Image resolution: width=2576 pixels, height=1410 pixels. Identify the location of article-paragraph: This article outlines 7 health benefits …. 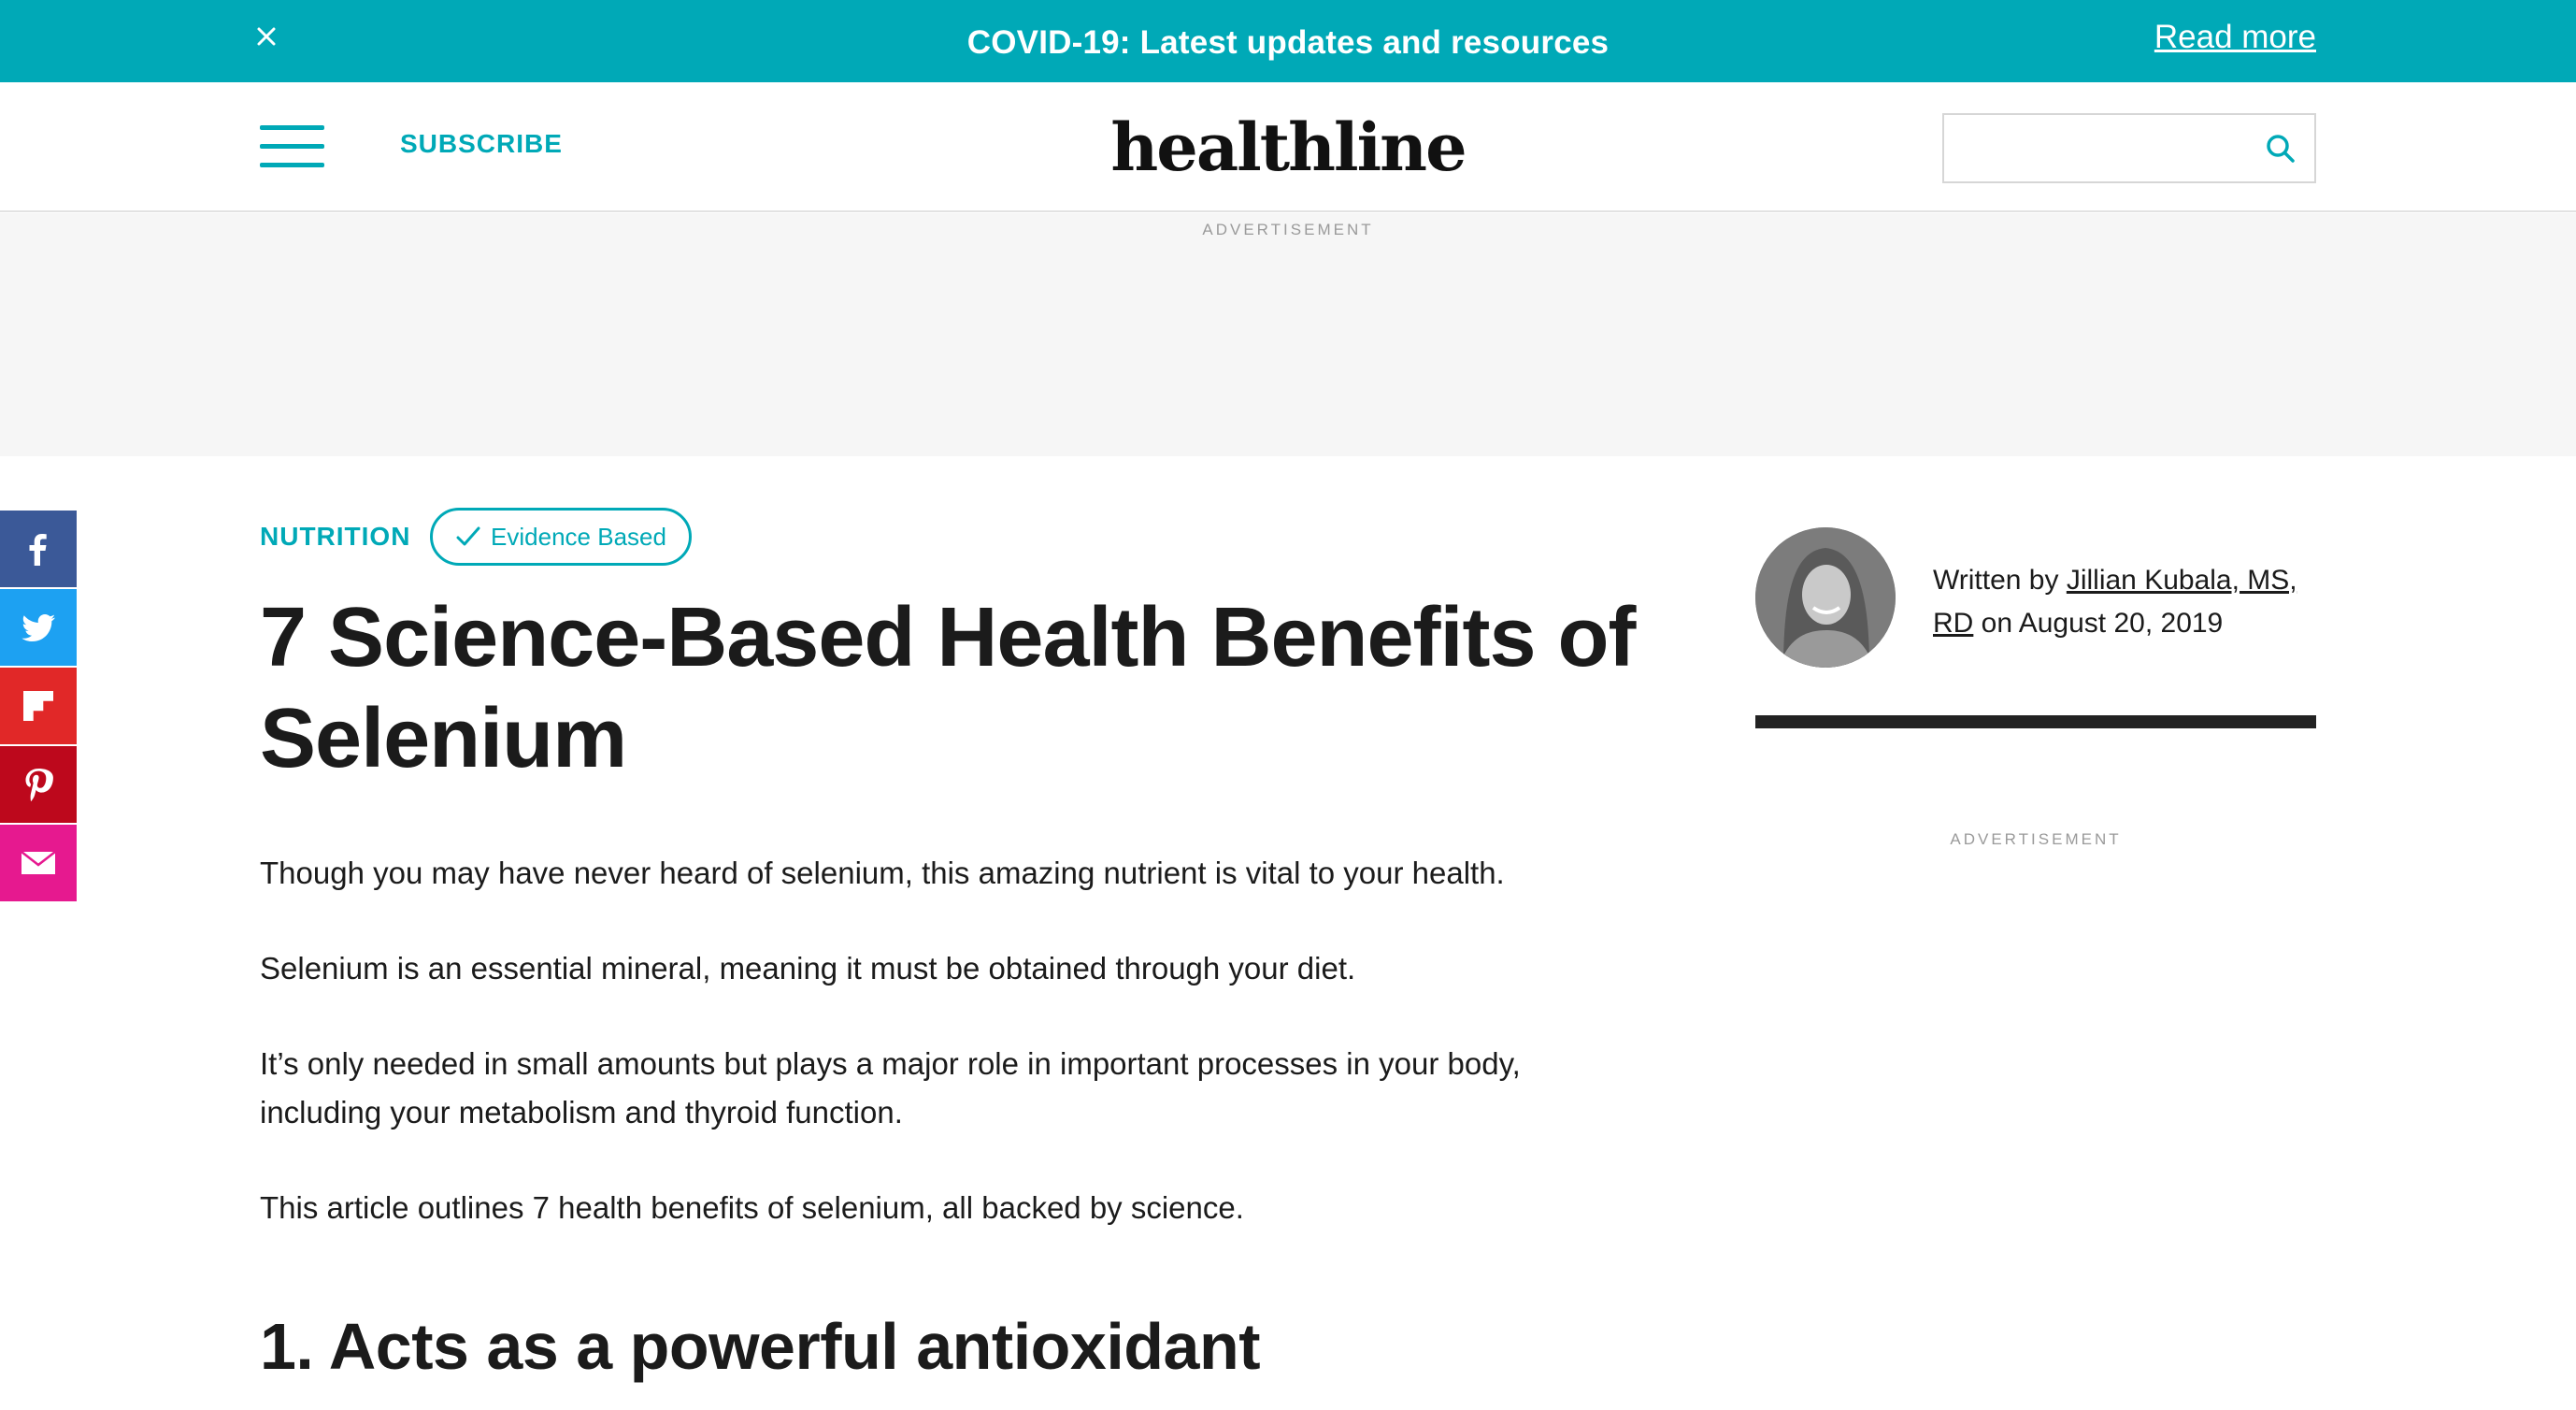
(752, 1207).